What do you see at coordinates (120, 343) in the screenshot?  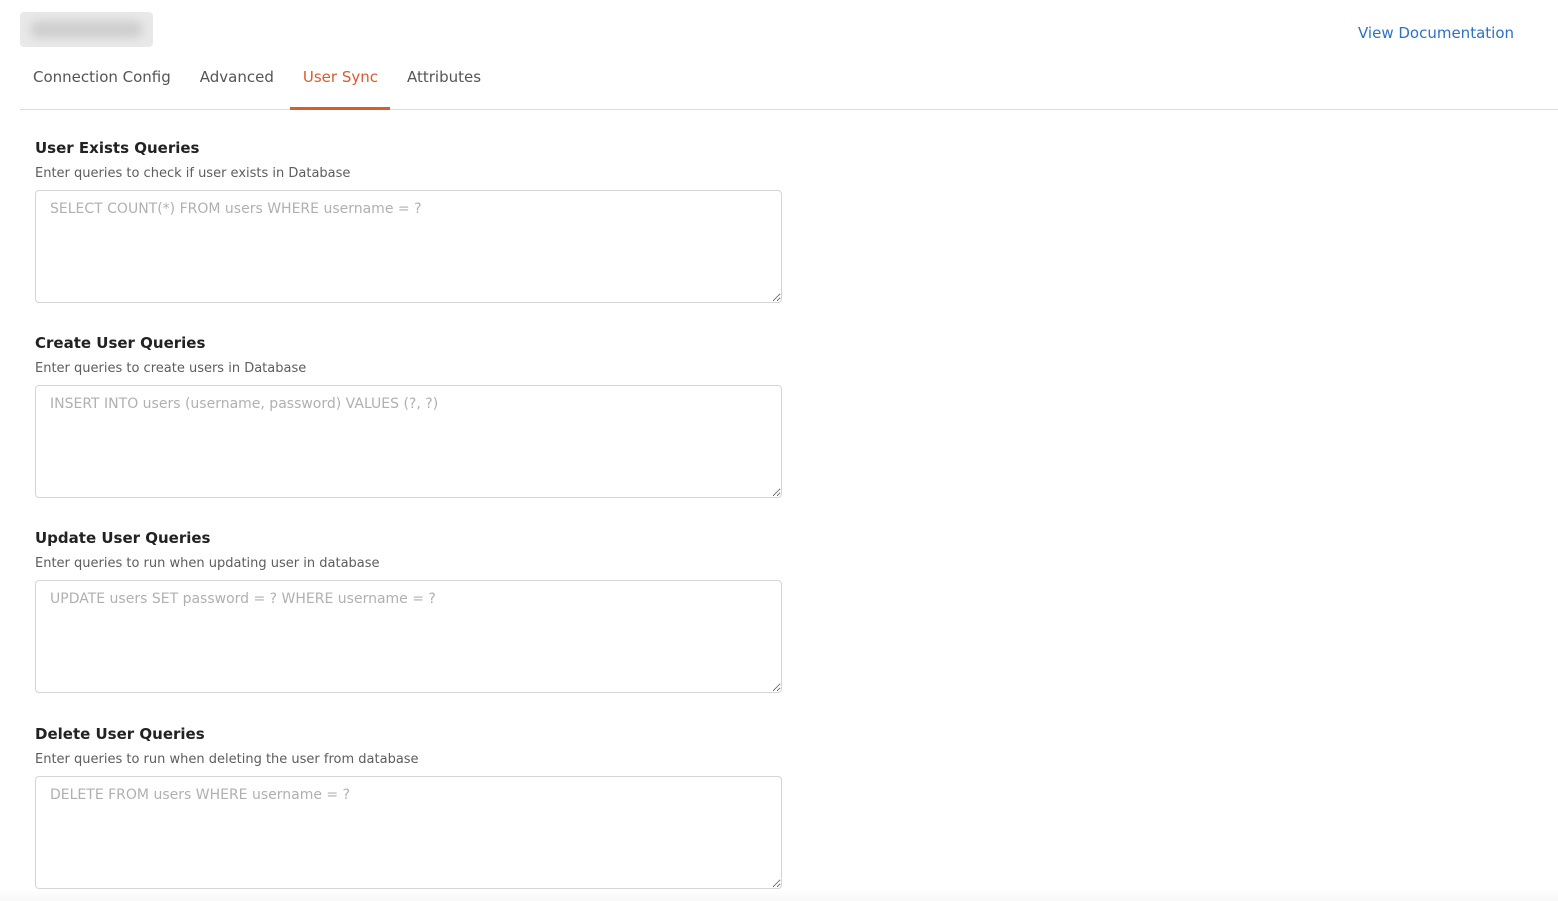 I see `section-title: Create User Queries` at bounding box center [120, 343].